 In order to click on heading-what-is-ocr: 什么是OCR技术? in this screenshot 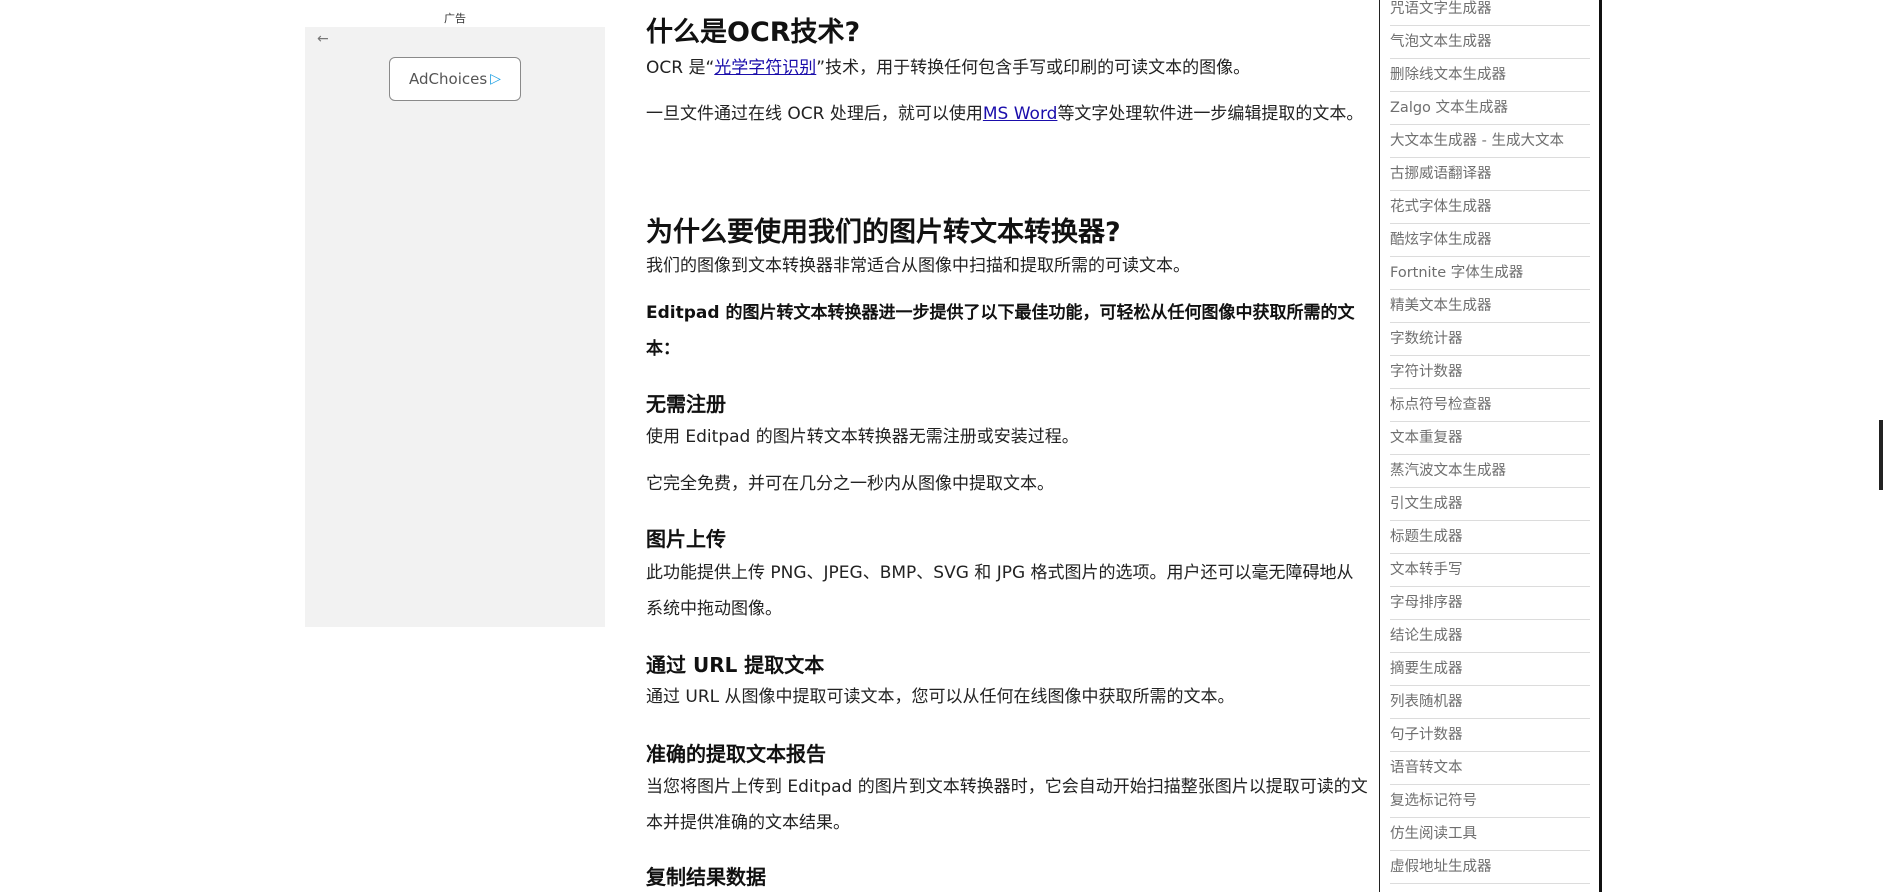, I will do `click(753, 32)`.